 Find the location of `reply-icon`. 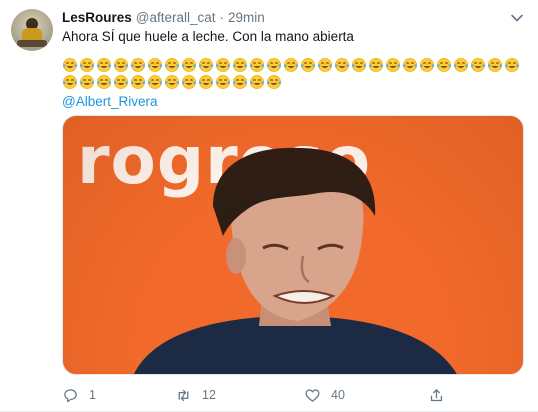

reply-icon is located at coordinates (70, 395).